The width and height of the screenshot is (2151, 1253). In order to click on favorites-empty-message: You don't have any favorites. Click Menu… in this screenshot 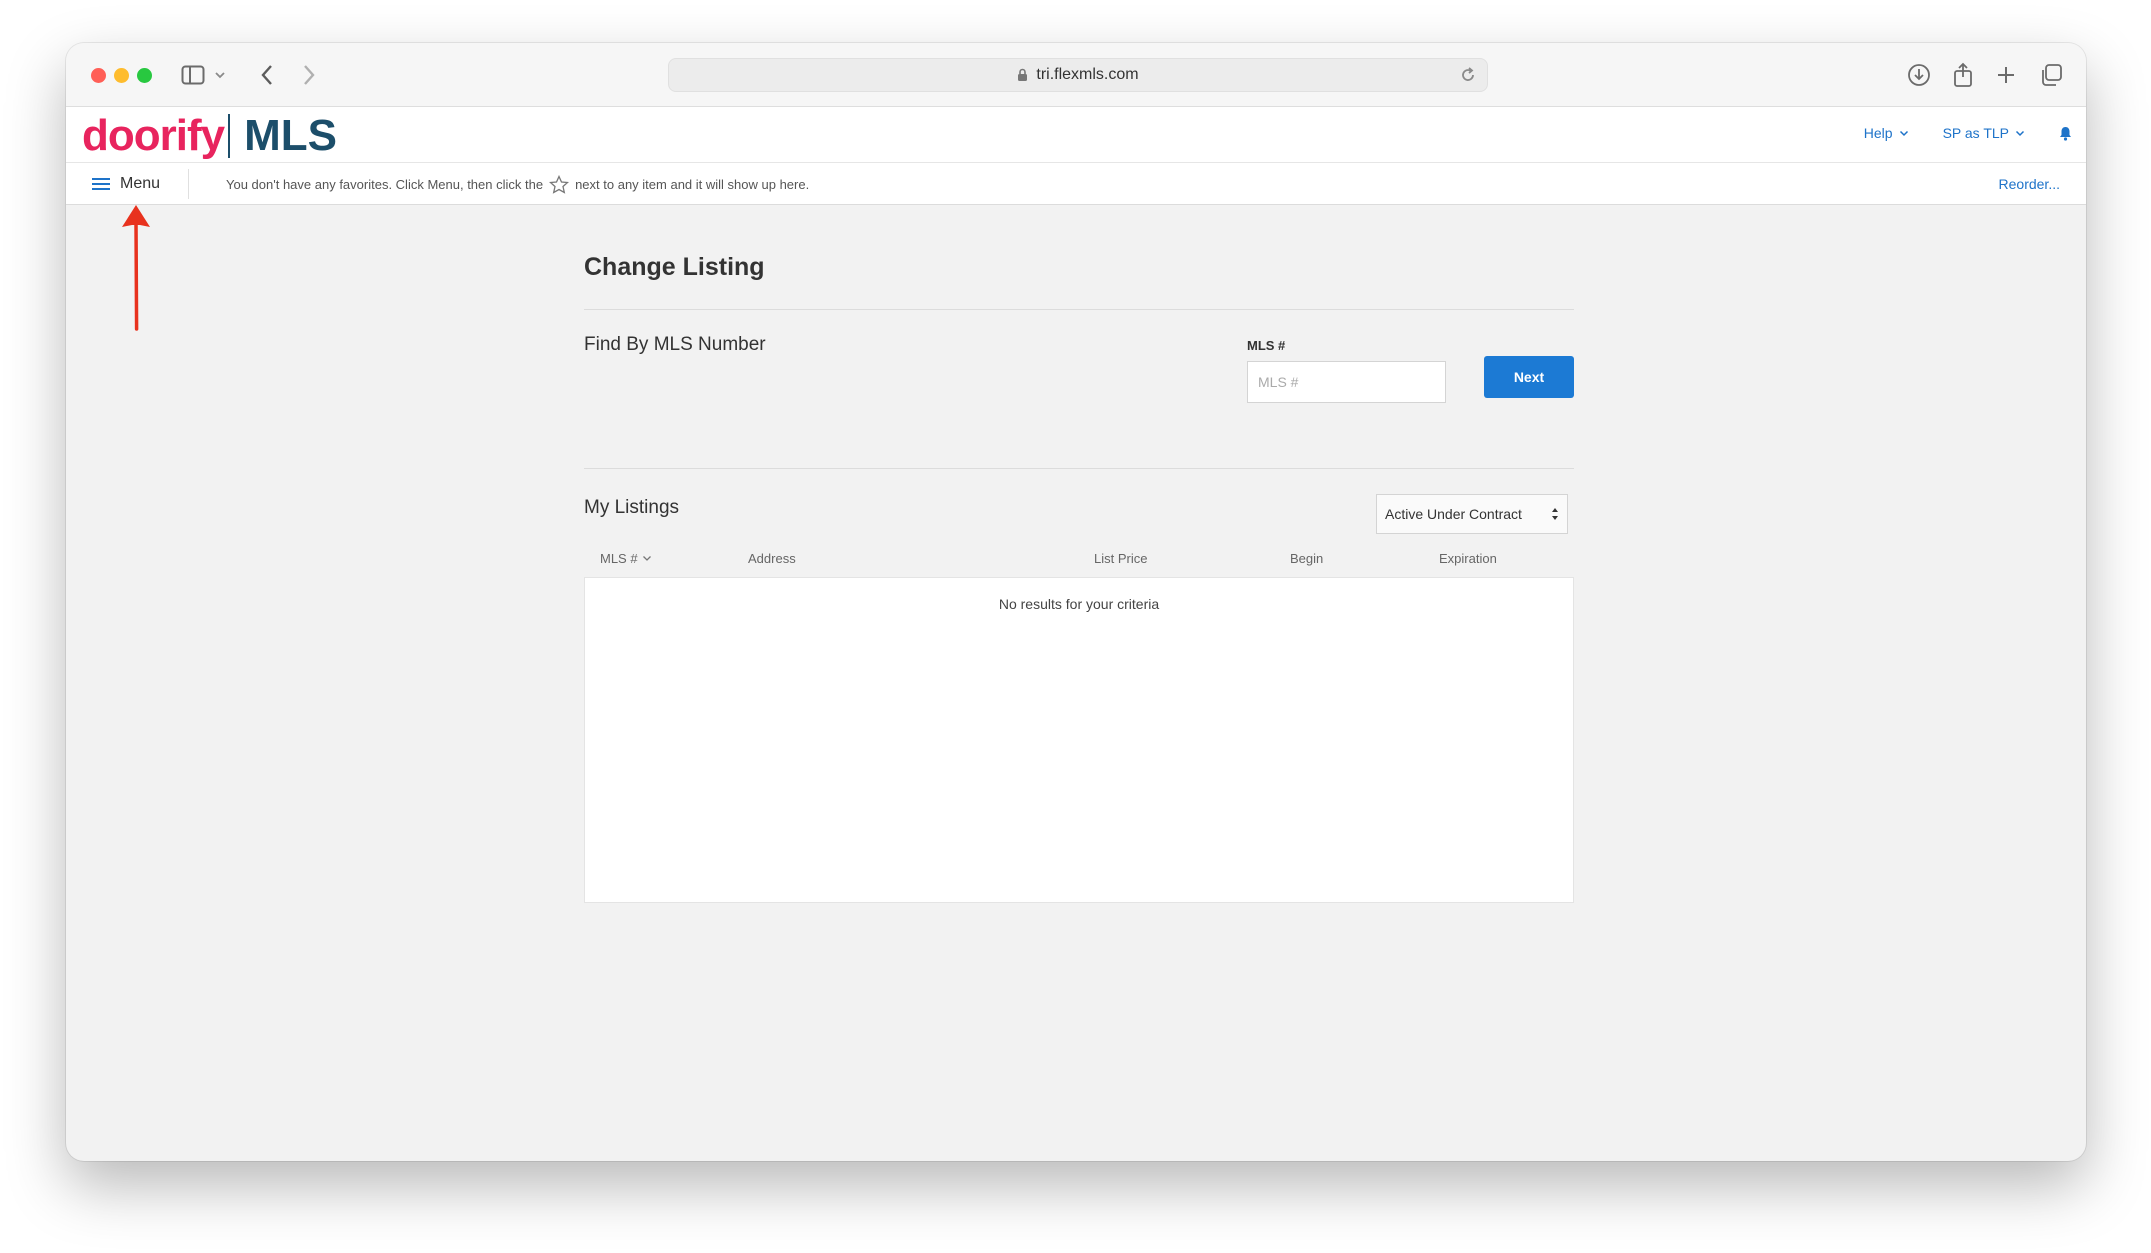, I will do `click(517, 184)`.